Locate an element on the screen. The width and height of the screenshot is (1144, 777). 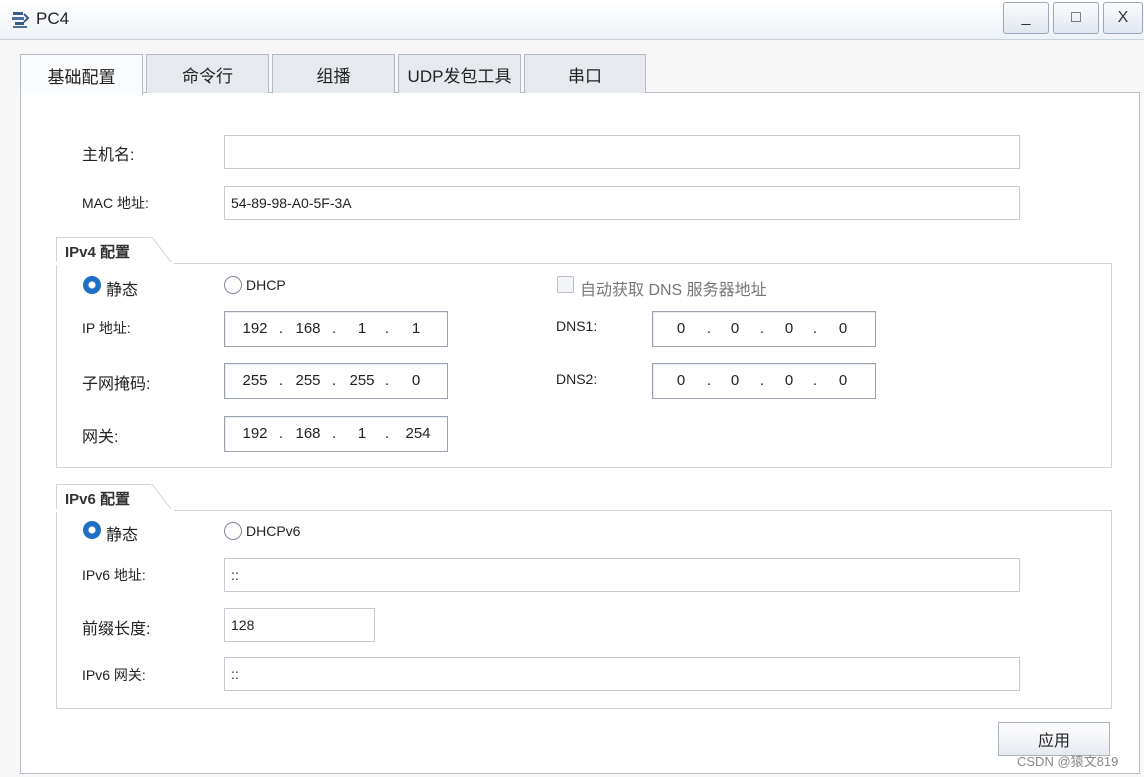
ipv6-address-field: :: is located at coordinates (622, 575).